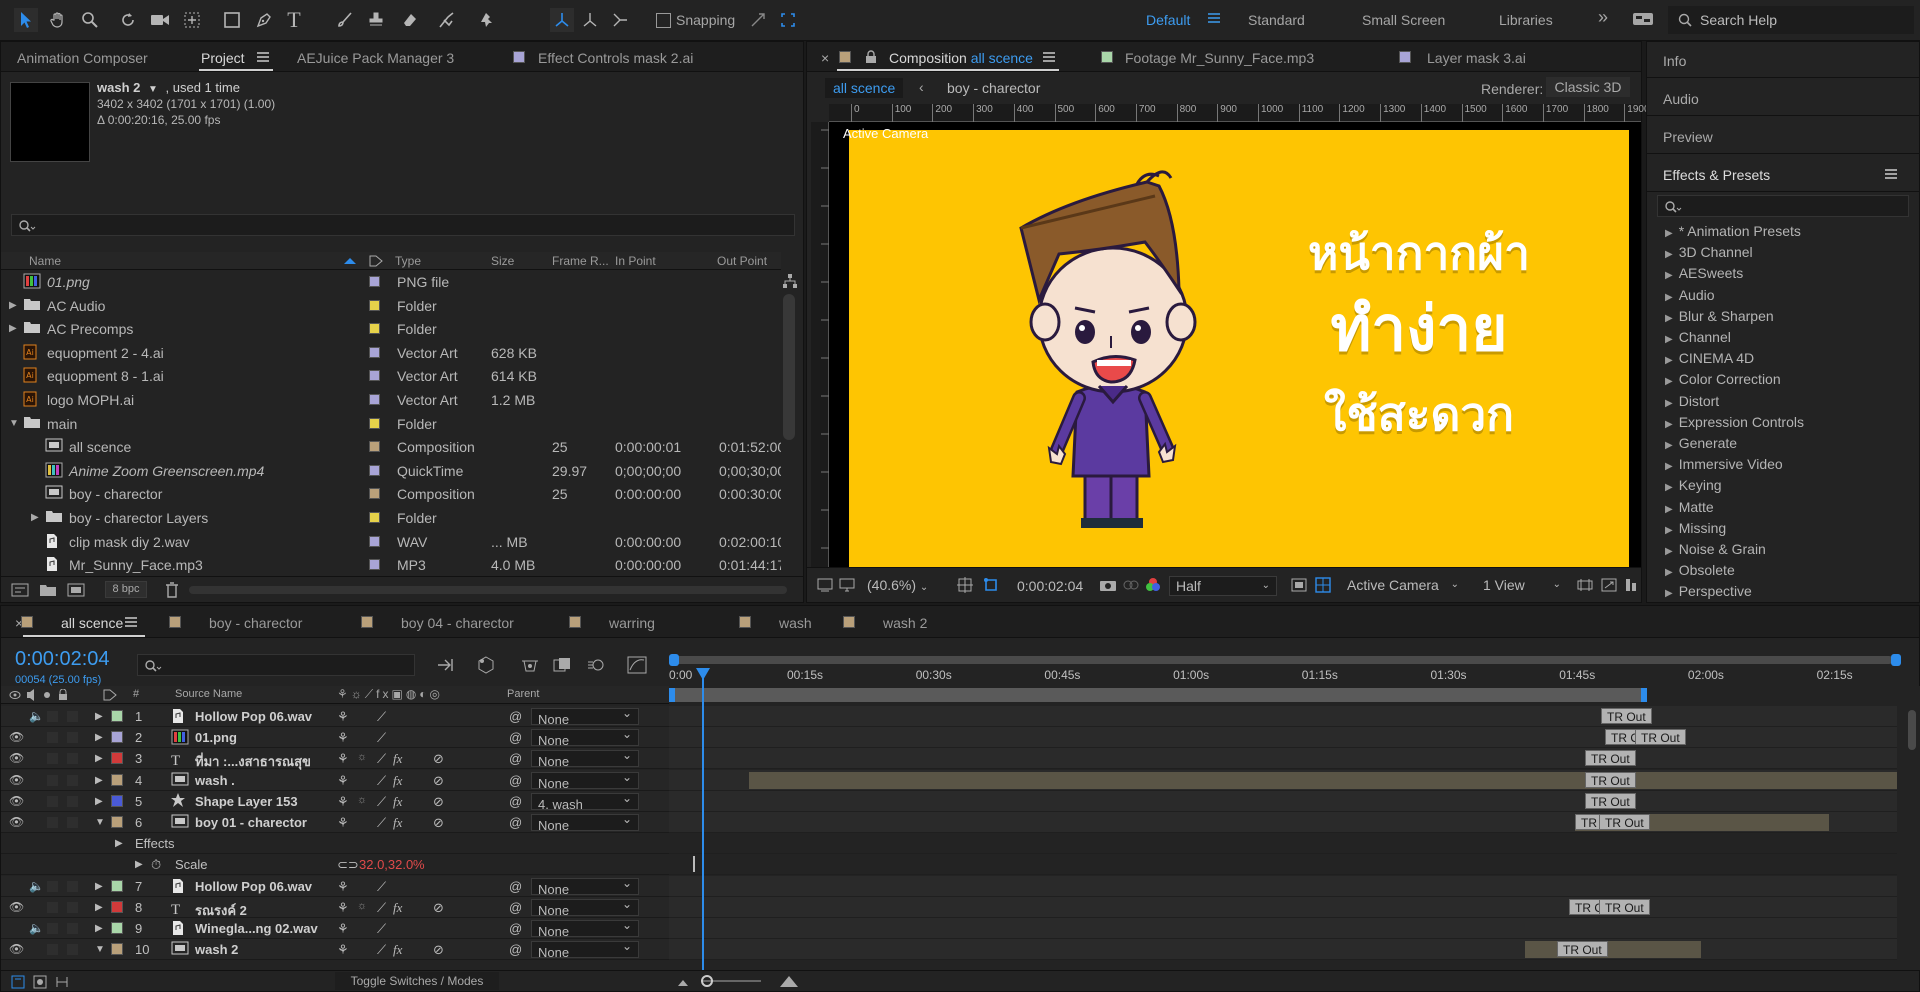 This screenshot has height=992, width=1920. What do you see at coordinates (131, 622) in the screenshot?
I see `timeline-panel-menu-icon` at bounding box center [131, 622].